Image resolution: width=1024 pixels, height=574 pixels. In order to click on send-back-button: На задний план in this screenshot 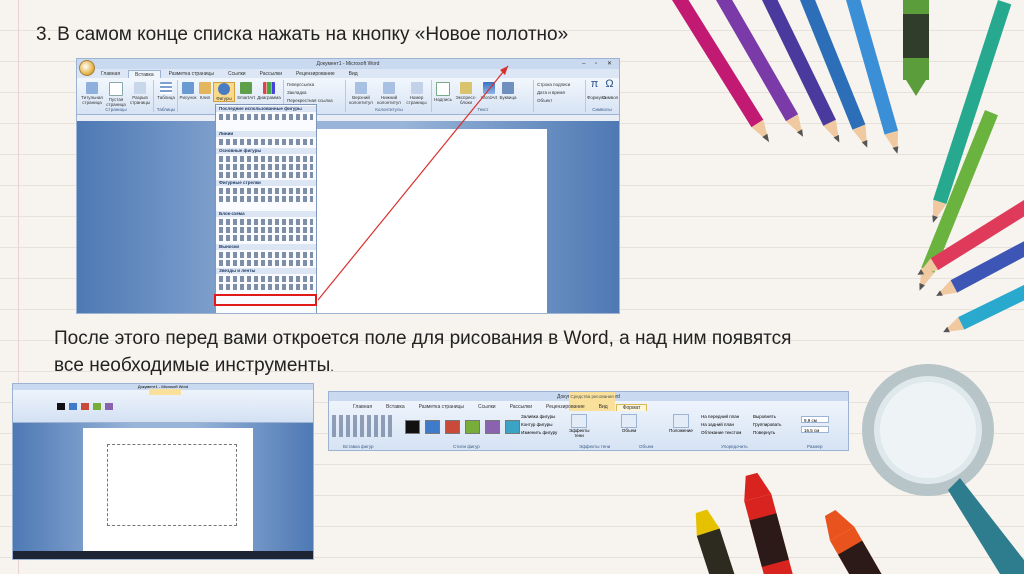, I will do `click(717, 424)`.